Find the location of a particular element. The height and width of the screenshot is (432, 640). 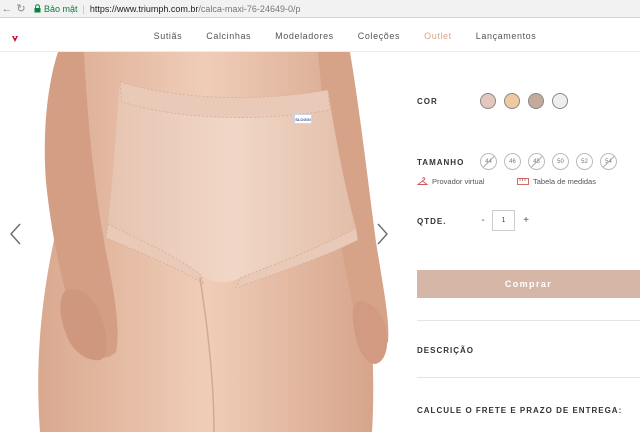

hanger-icon is located at coordinates (422, 181).